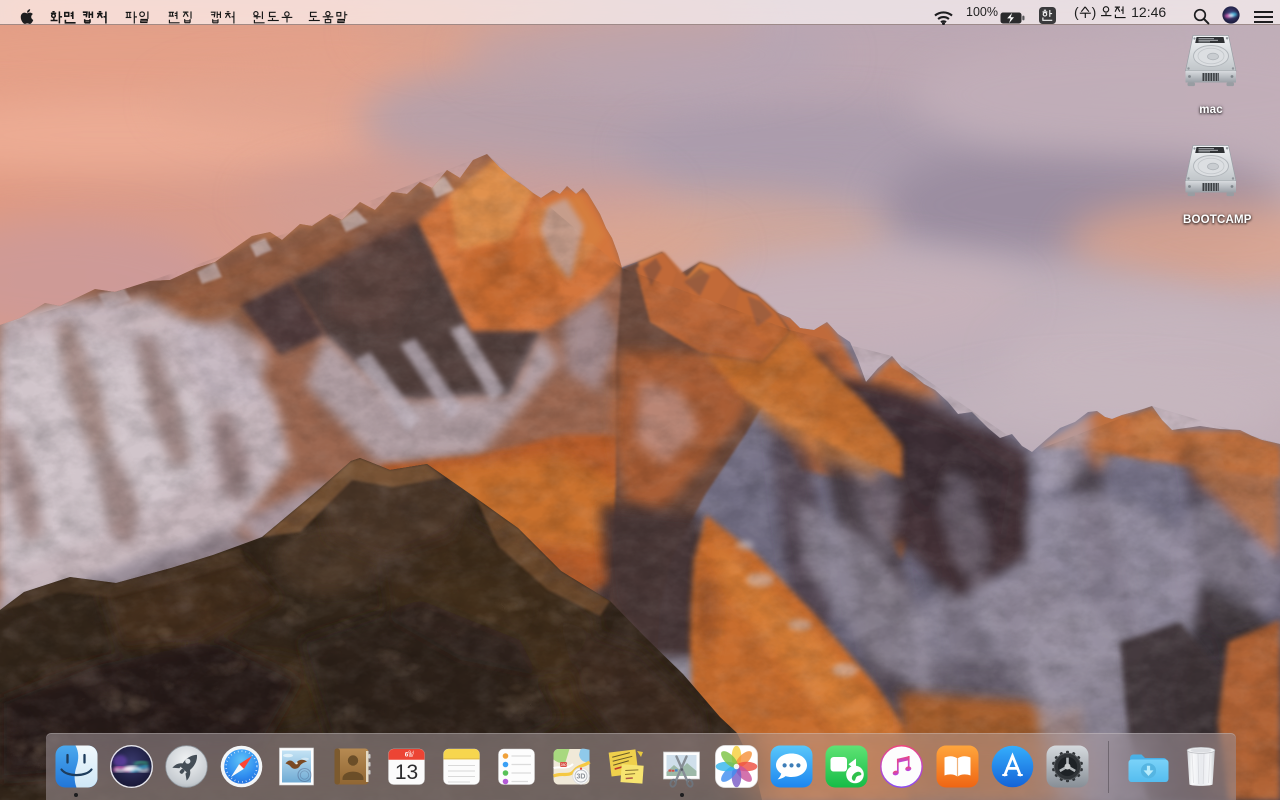 The height and width of the screenshot is (800, 1280). What do you see at coordinates (406, 772) in the screenshot?
I see `svg-text: 13` at bounding box center [406, 772].